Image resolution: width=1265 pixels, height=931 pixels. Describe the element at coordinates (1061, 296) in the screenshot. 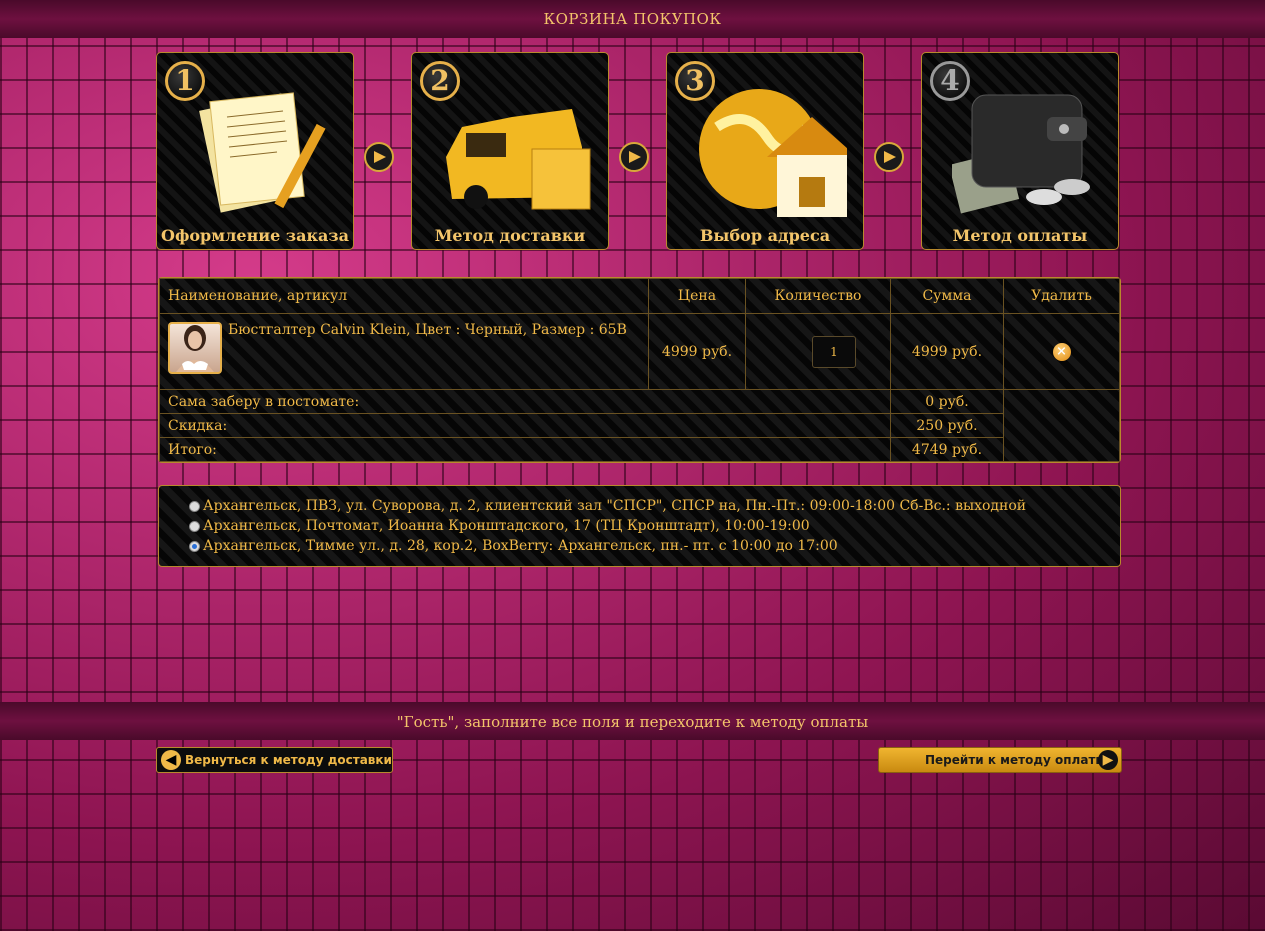

I see `col-delete-header: Удалить` at that location.